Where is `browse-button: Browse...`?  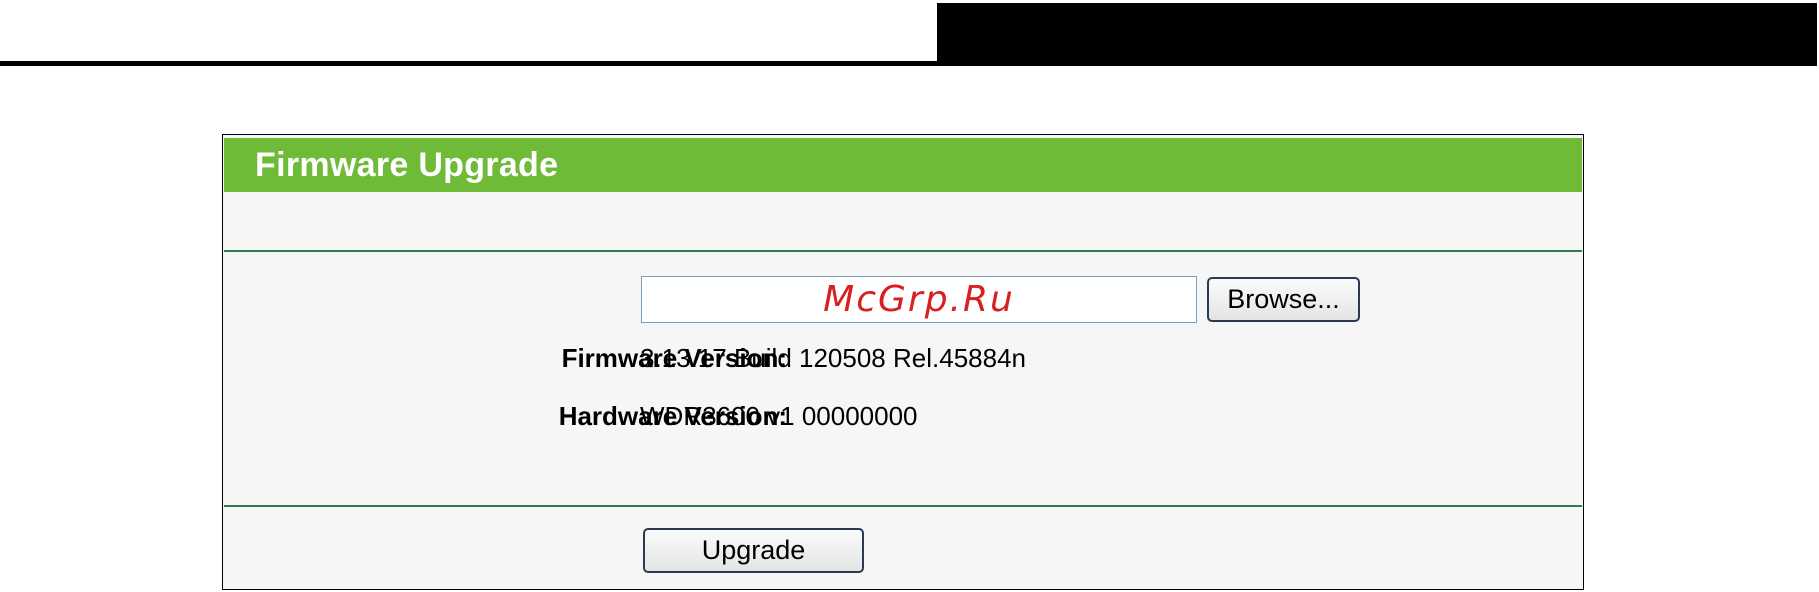 browse-button: Browse... is located at coordinates (1283, 299).